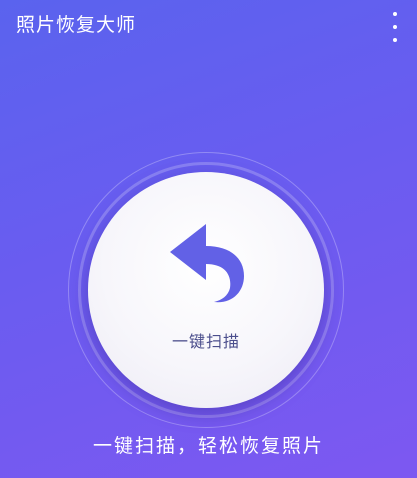 Image resolution: width=417 pixels, height=478 pixels. Describe the element at coordinates (205, 341) in the screenshot. I see `scan-button-label: 一键扫描` at that location.